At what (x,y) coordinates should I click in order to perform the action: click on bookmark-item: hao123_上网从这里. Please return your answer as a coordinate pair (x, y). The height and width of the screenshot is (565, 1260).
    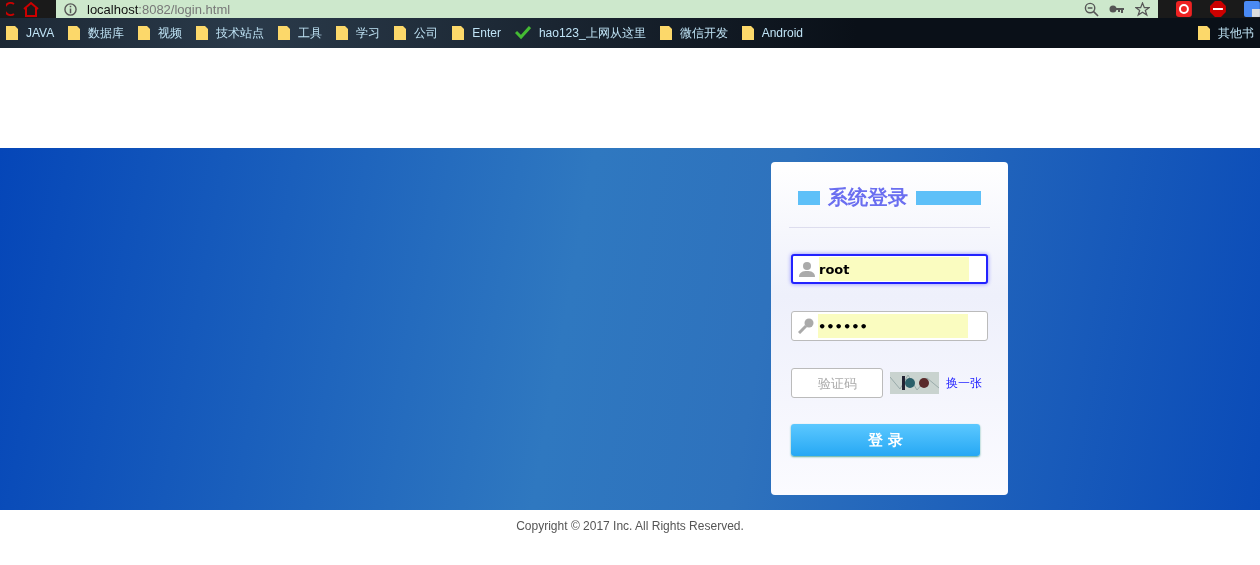
    Looking at the image, I should click on (580, 33).